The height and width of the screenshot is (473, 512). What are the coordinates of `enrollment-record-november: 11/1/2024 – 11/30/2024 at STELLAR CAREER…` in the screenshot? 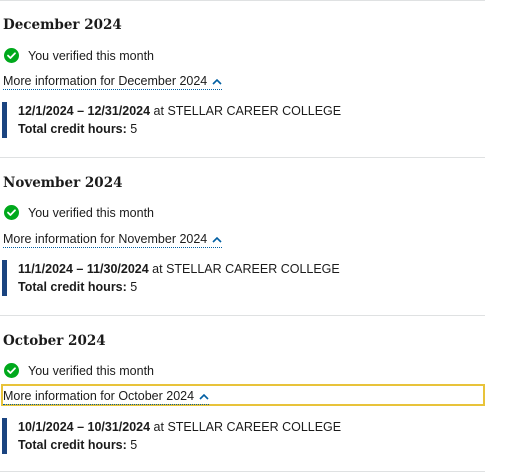 It's located at (245, 278).